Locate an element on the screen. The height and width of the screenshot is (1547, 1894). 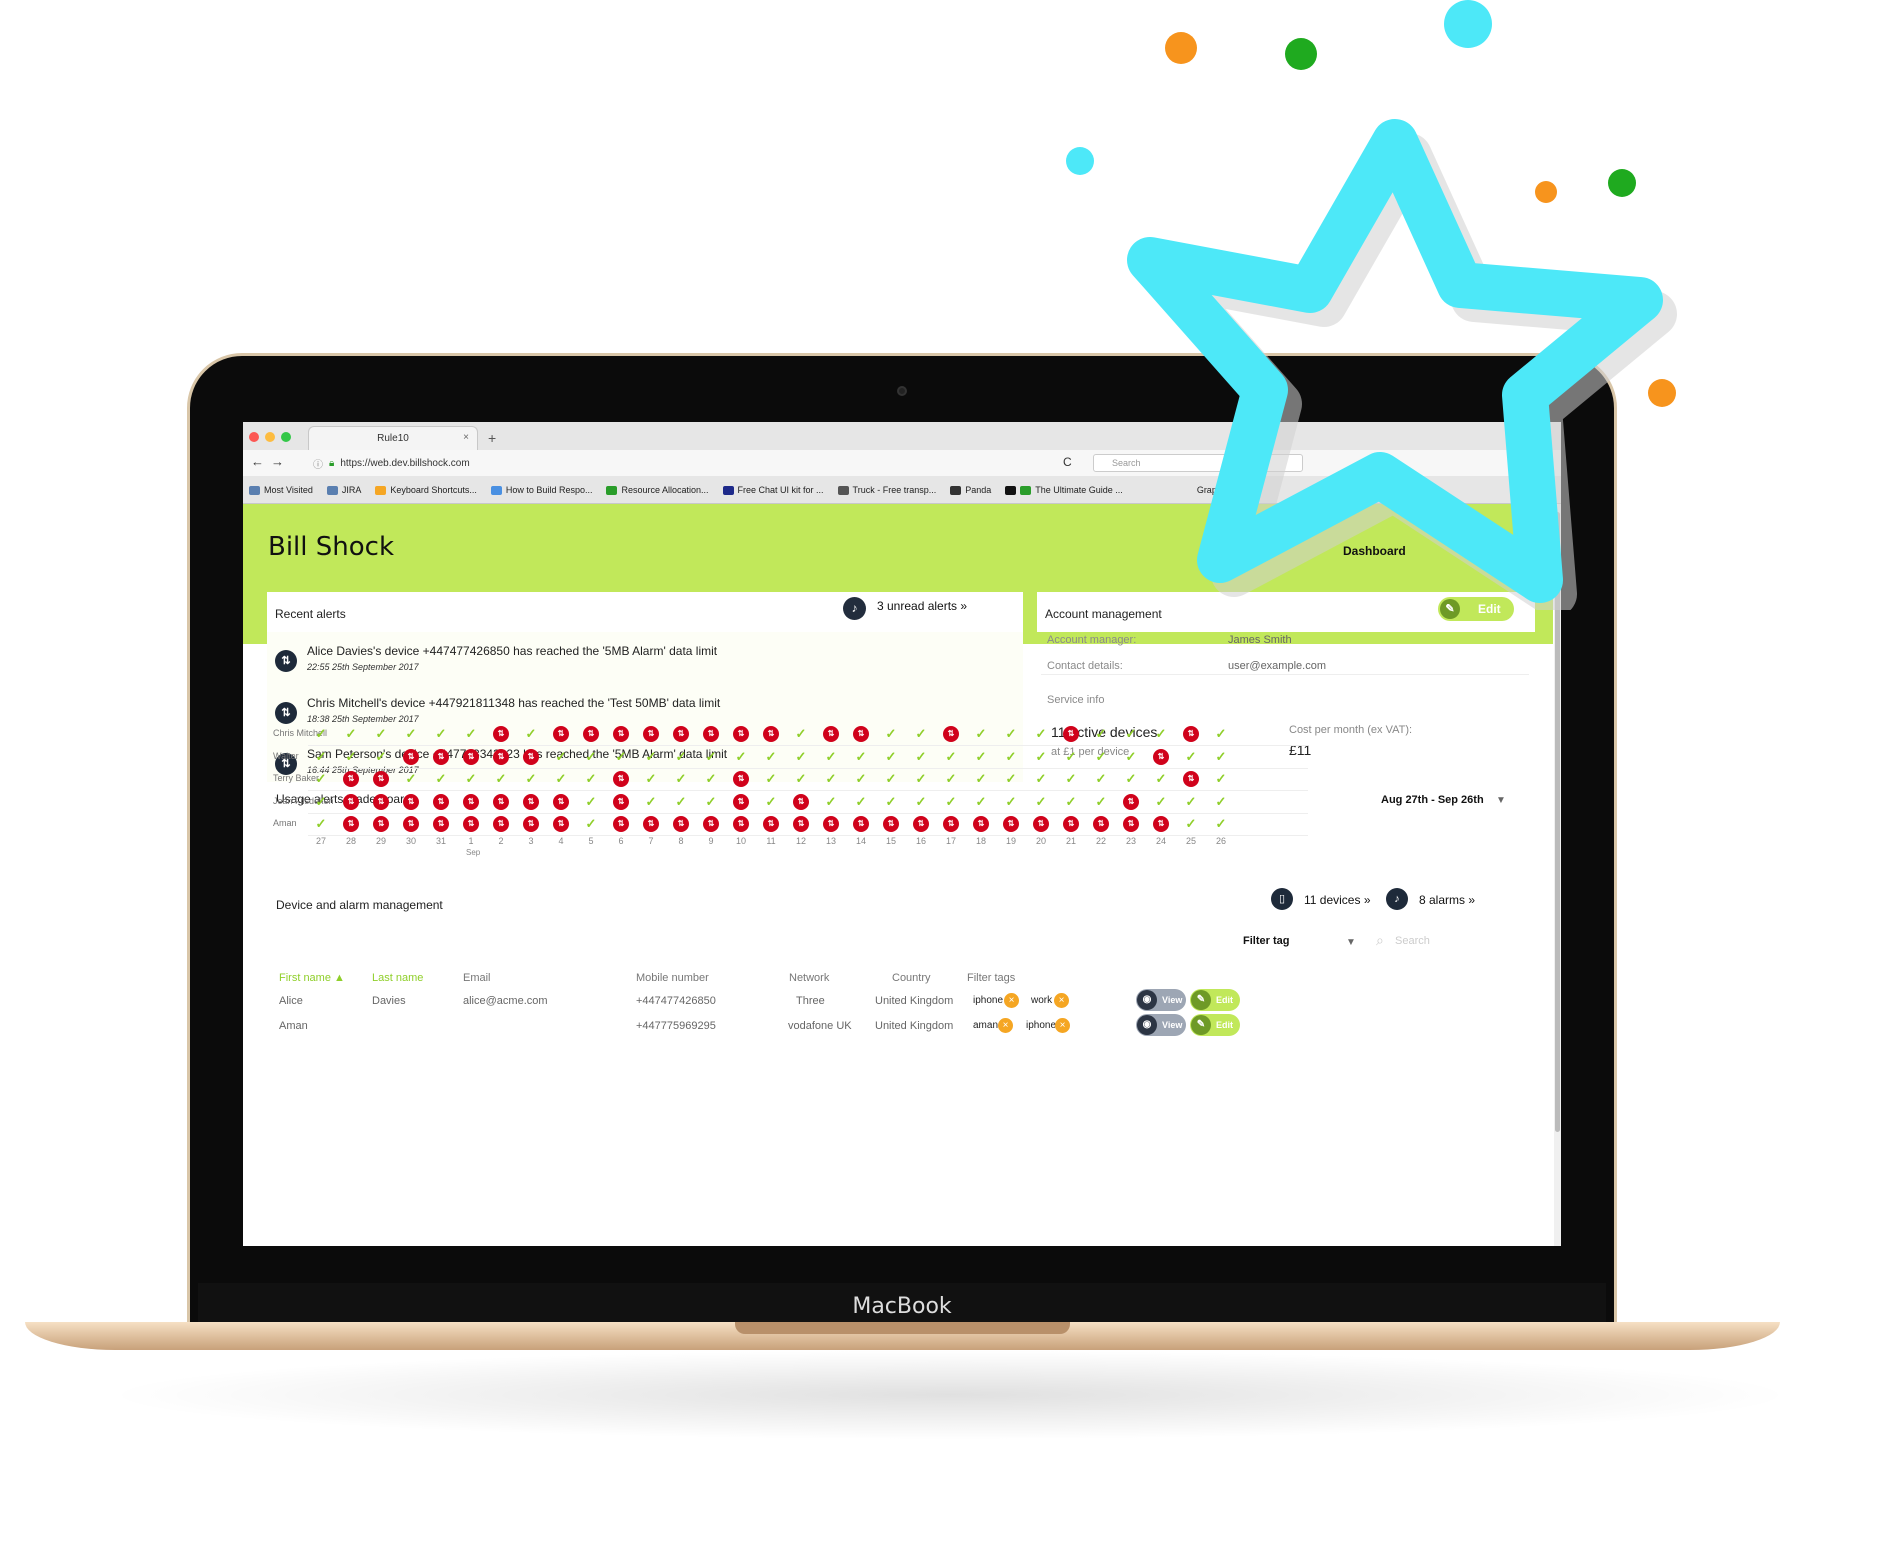
column-header-mobile: Mobile number is located at coordinates (672, 978).